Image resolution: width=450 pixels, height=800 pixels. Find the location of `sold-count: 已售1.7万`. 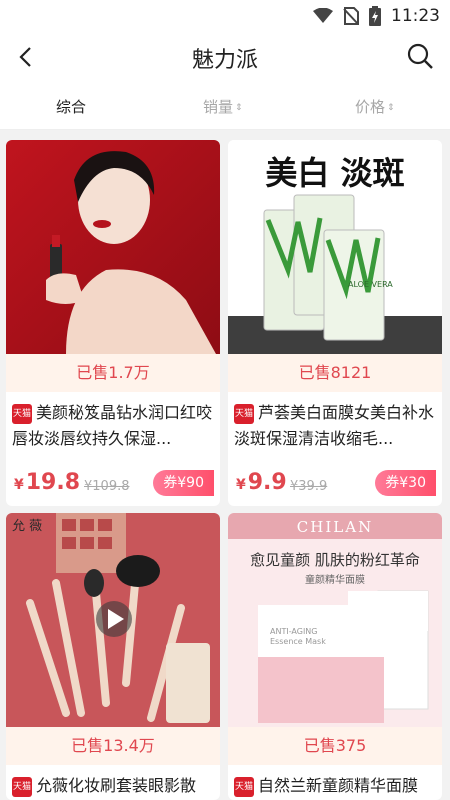

sold-count: 已售1.7万 is located at coordinates (113, 373).